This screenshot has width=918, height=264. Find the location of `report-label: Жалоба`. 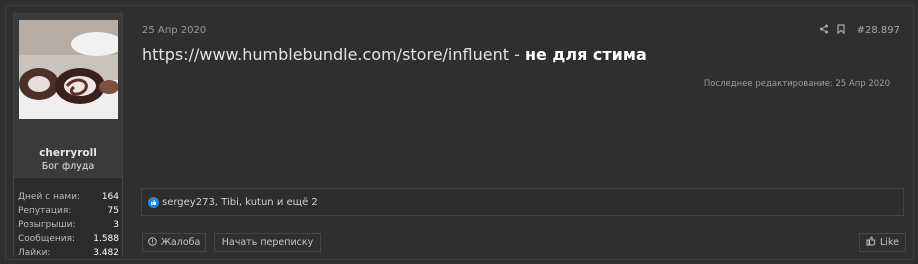

report-label: Жалоба is located at coordinates (180, 242).